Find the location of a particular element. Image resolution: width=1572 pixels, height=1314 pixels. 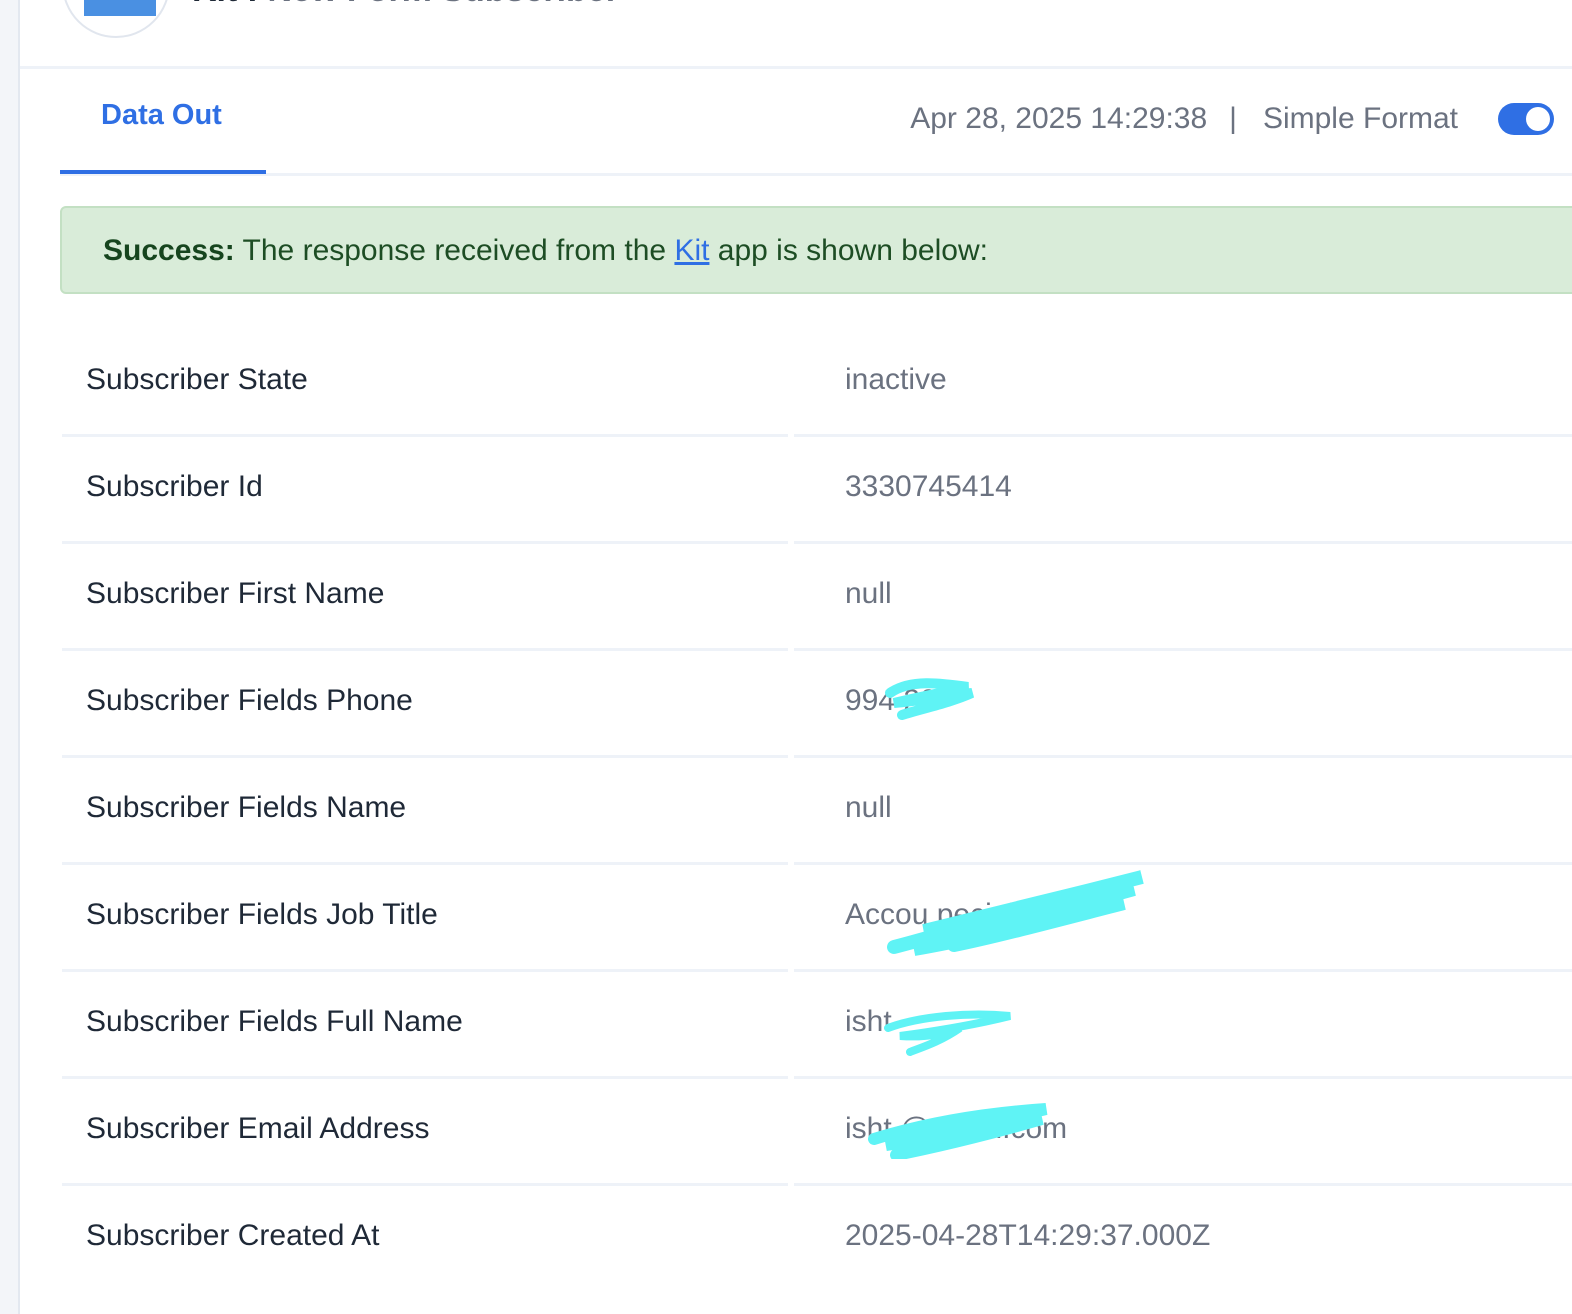

tab-data-out-label: Data Out is located at coordinates (161, 115).